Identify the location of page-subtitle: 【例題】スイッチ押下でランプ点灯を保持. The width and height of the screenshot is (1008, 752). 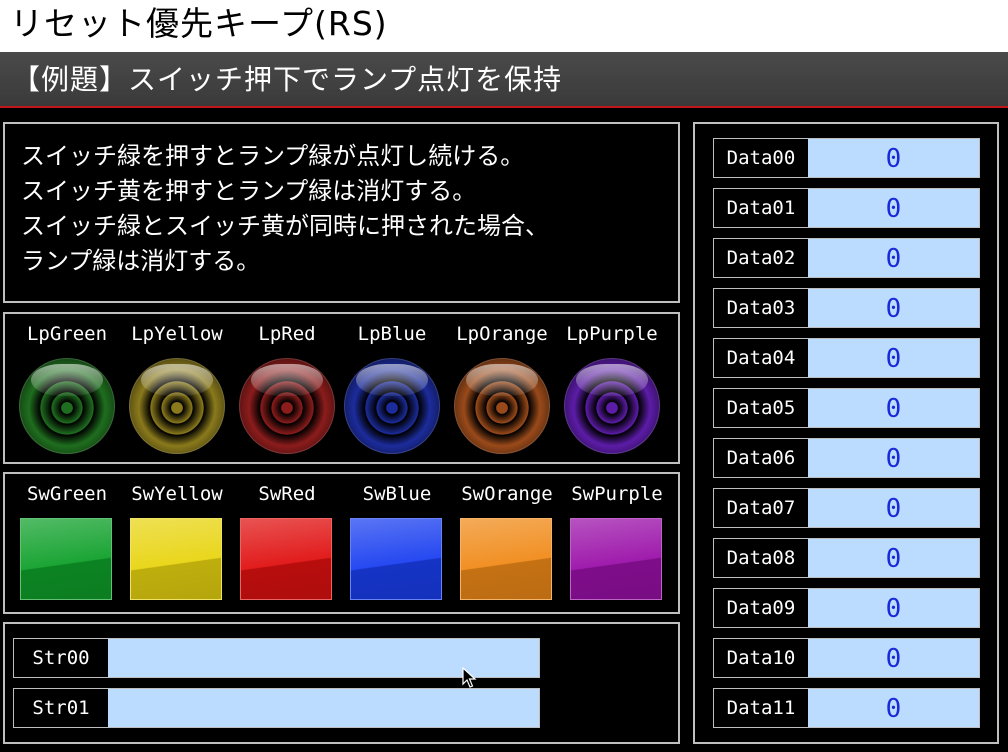
(287, 79).